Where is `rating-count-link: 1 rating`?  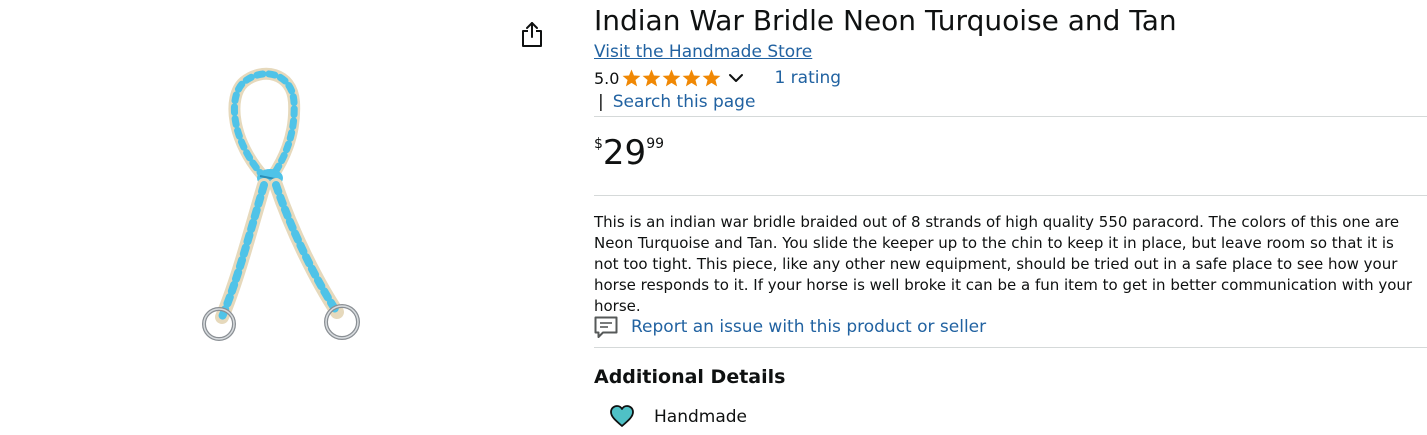
rating-count-link: 1 rating is located at coordinates (807, 78).